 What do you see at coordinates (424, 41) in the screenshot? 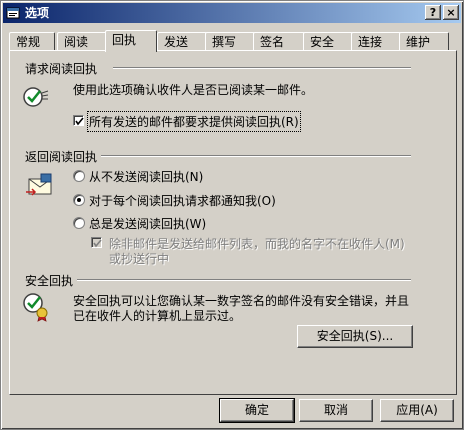
I see `tab-maintenance: 维护` at bounding box center [424, 41].